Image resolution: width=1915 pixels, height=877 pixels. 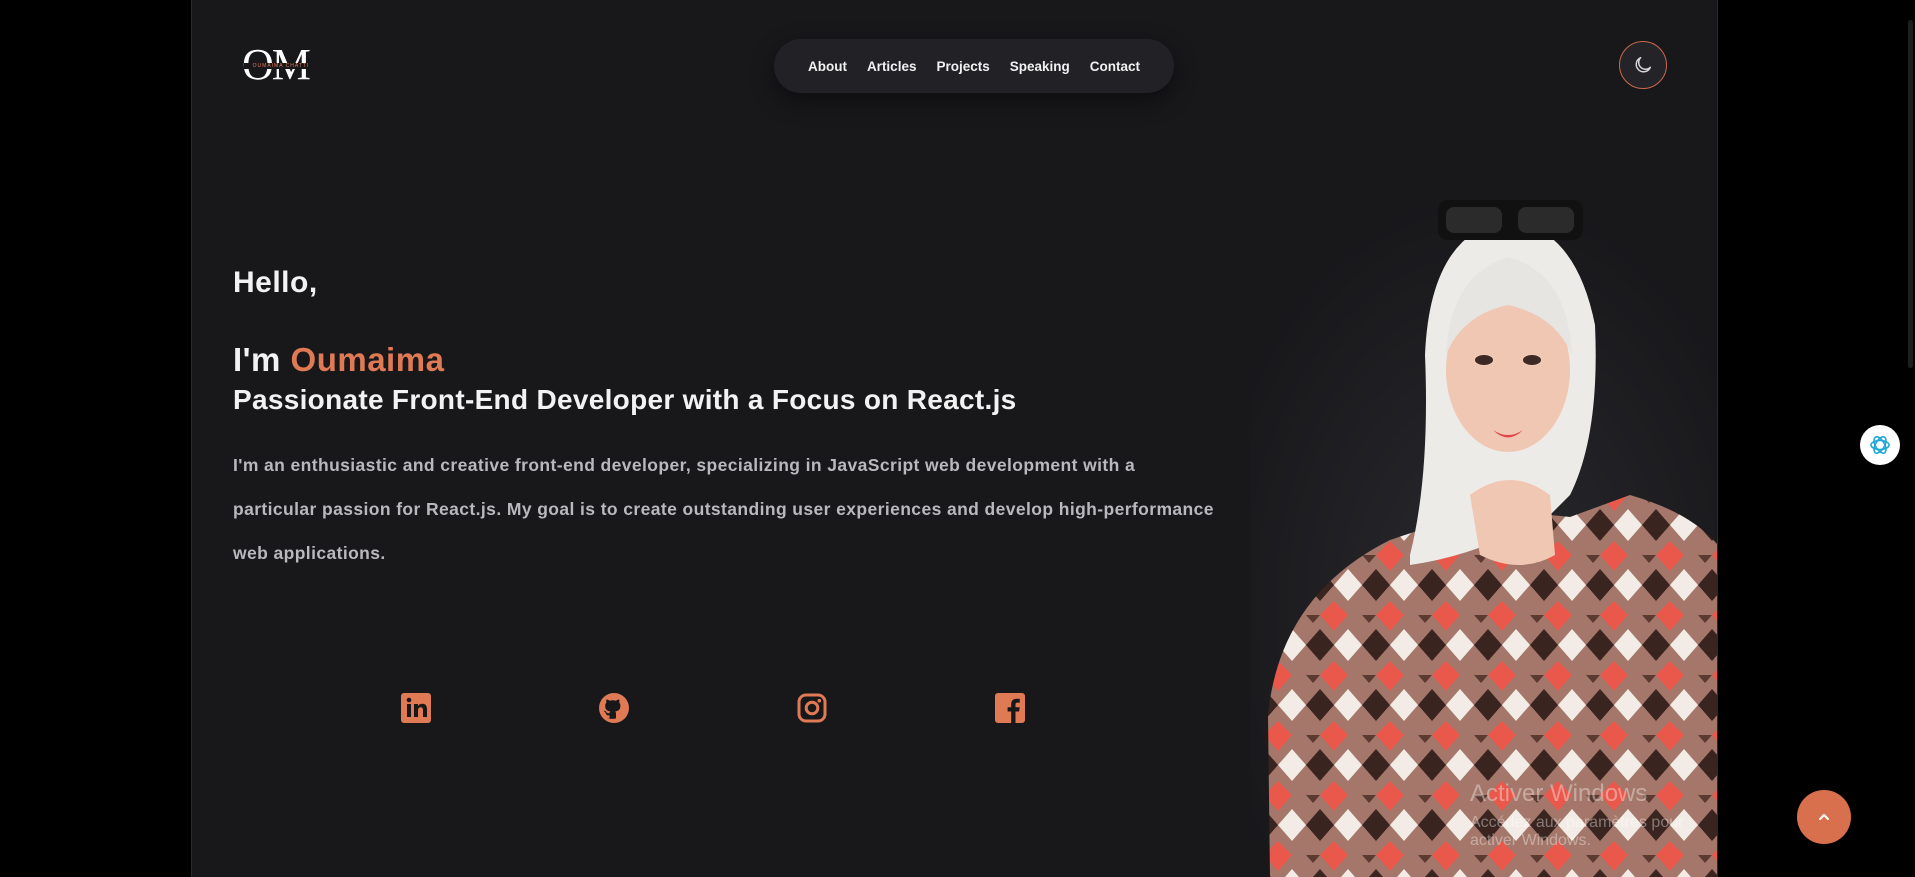 I want to click on main-nav: About Articles Projects Speaking Contact, so click(x=974, y=66).